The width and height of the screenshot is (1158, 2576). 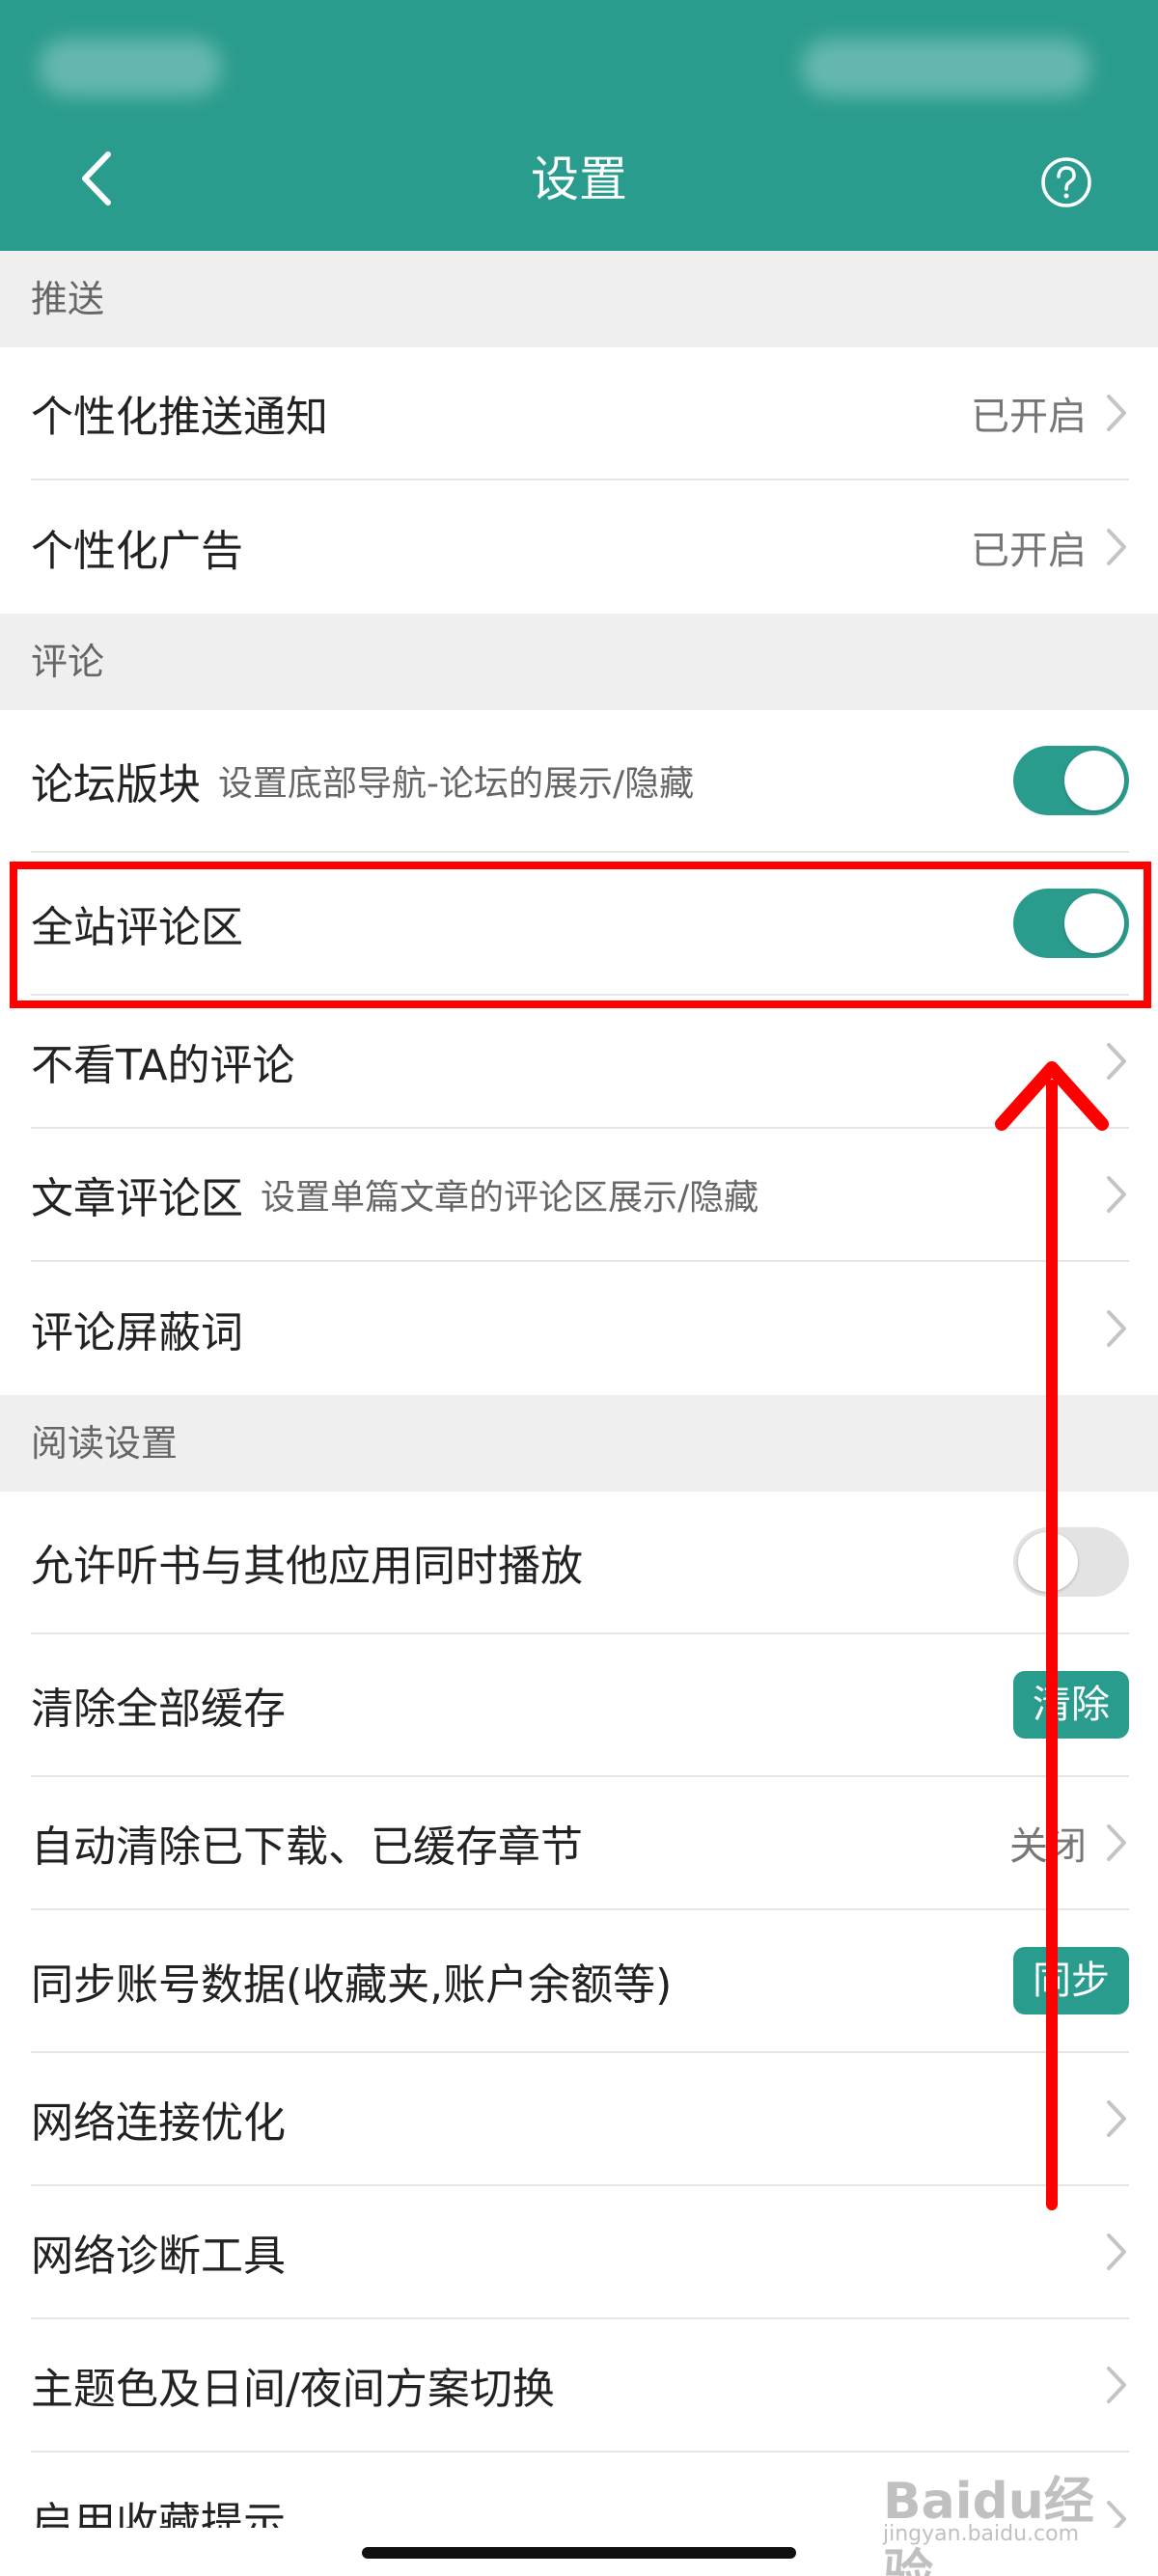 What do you see at coordinates (352, 1985) in the screenshot?
I see `setting-label: 同步账号数据(收藏夹,账户余额等)` at bounding box center [352, 1985].